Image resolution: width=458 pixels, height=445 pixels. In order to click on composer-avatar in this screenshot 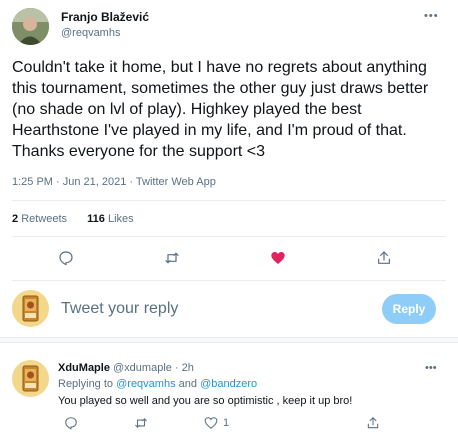, I will do `click(30, 308)`.